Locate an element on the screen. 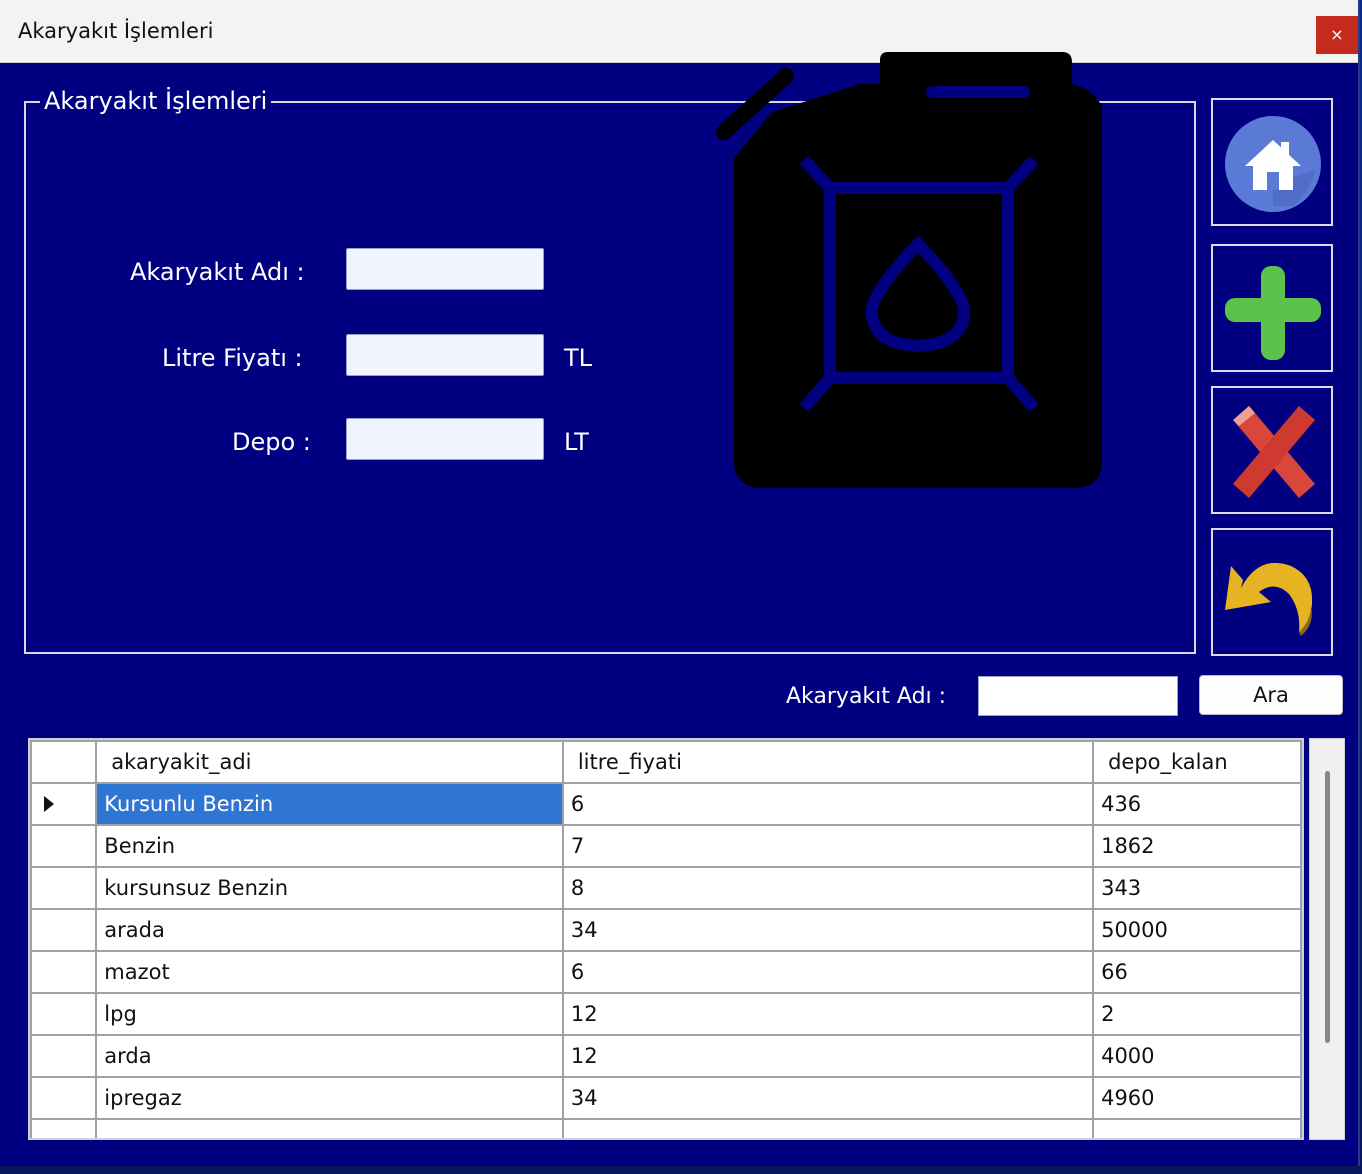 This screenshot has height=1174, width=1362. search-input is located at coordinates (1078, 696).